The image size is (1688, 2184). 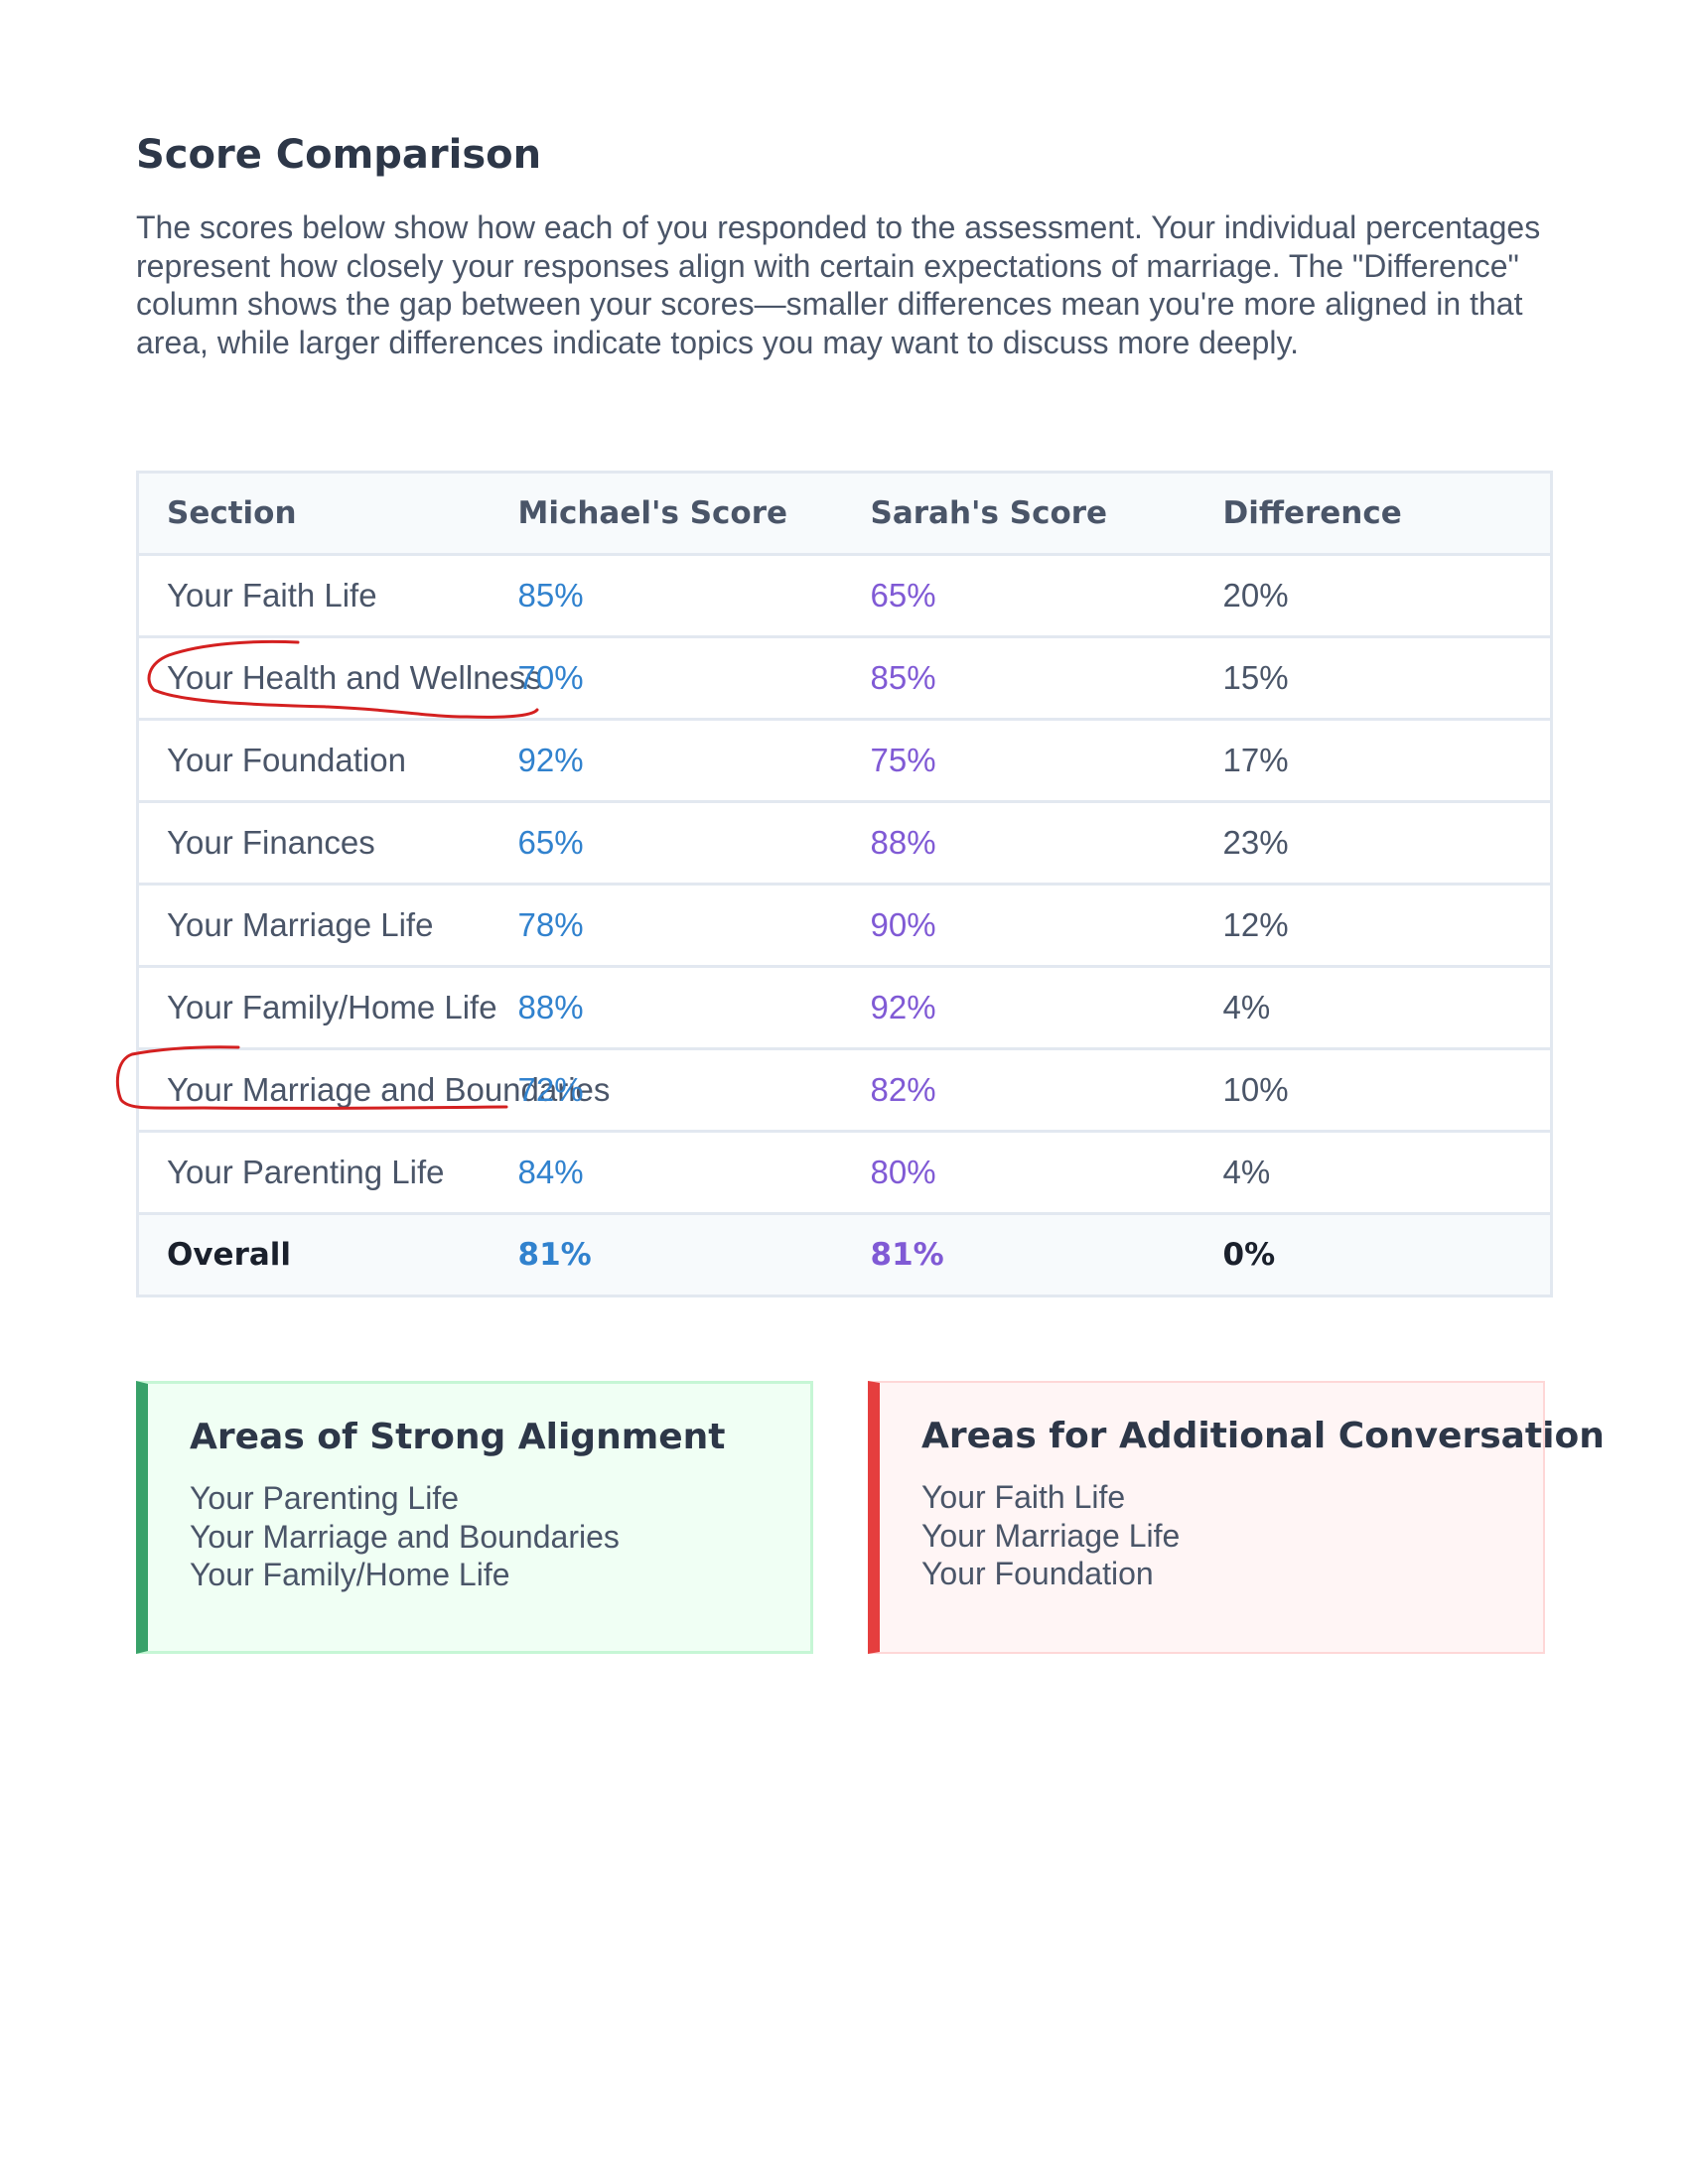 I want to click on table-row: Your Faith Life 85% 65% 20%, so click(x=844, y=596).